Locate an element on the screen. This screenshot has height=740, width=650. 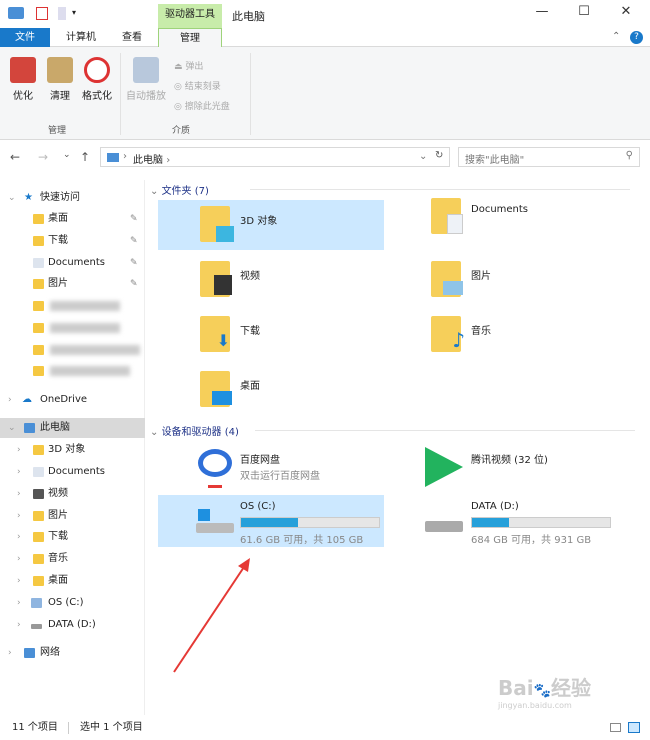
drive-tools-header: 驱动器工具 is located at coordinates (190, 16).